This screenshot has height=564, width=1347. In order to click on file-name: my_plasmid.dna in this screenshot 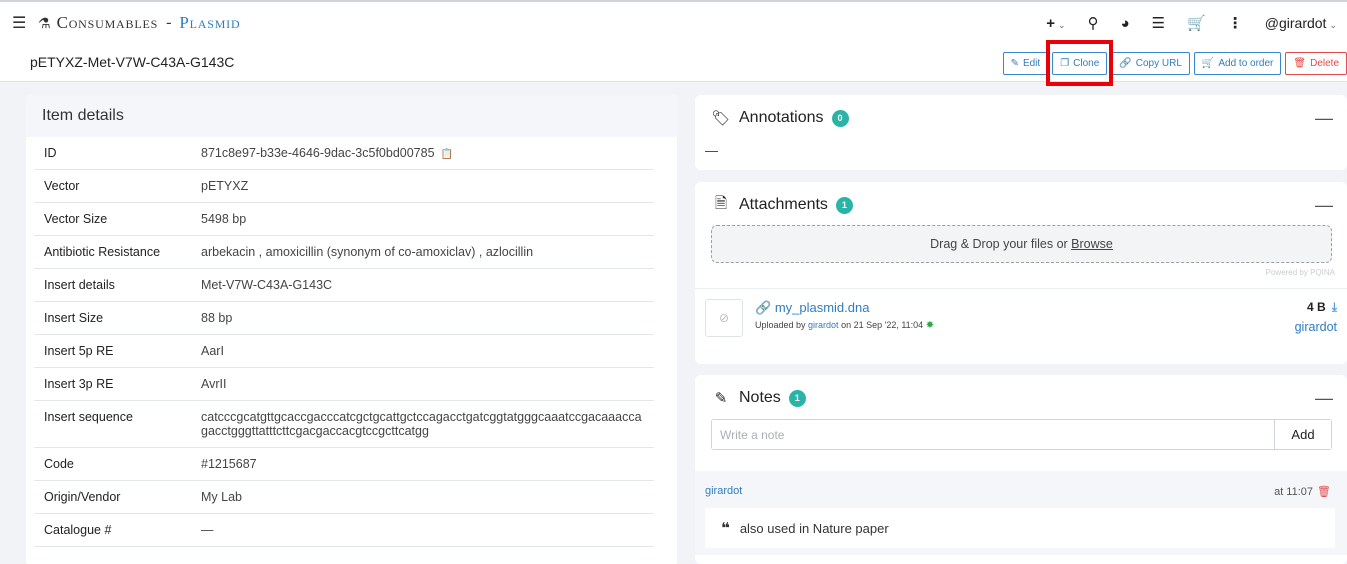, I will do `click(822, 307)`.